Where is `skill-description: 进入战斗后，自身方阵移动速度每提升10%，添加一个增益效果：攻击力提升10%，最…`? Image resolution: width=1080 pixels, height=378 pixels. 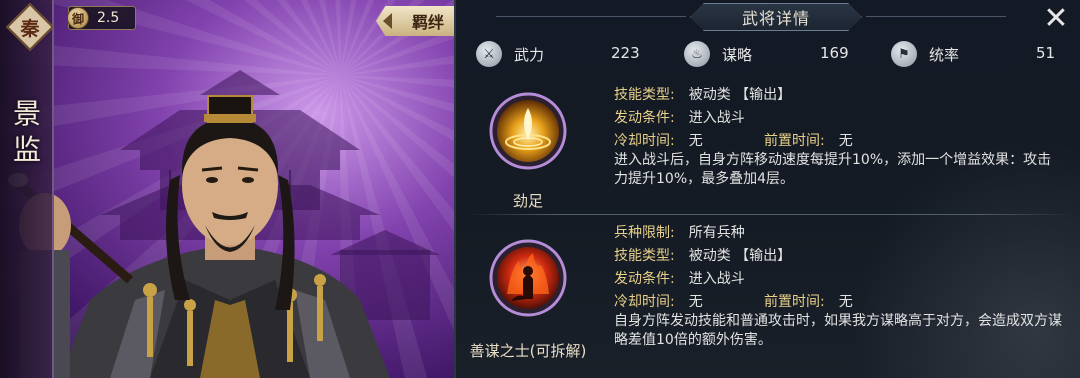 skill-description: 进入战斗后，自身方阵移动速度每提升10%，添加一个增益效果：攻击力提升10%，最… is located at coordinates (833, 169).